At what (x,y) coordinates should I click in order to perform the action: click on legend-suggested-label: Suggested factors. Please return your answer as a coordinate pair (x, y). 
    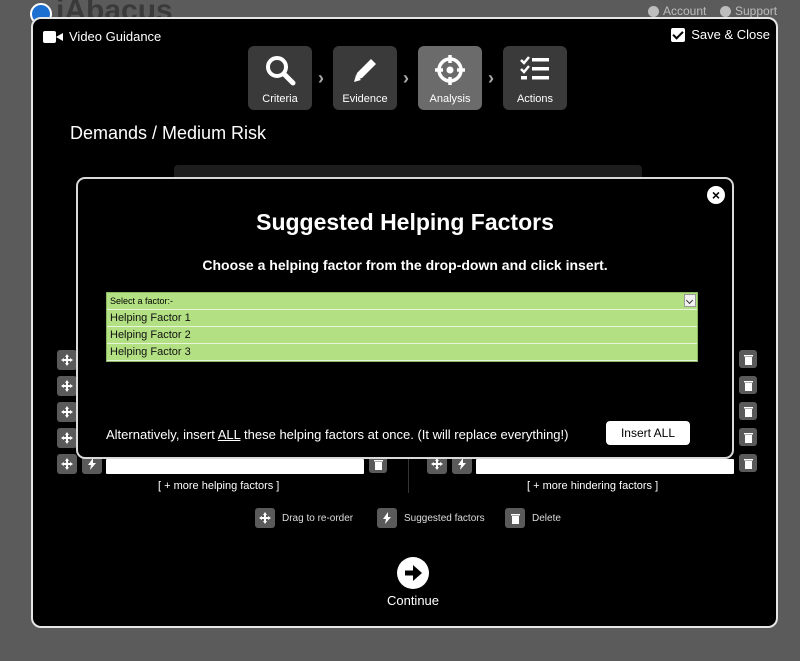
    Looking at the image, I should click on (444, 518).